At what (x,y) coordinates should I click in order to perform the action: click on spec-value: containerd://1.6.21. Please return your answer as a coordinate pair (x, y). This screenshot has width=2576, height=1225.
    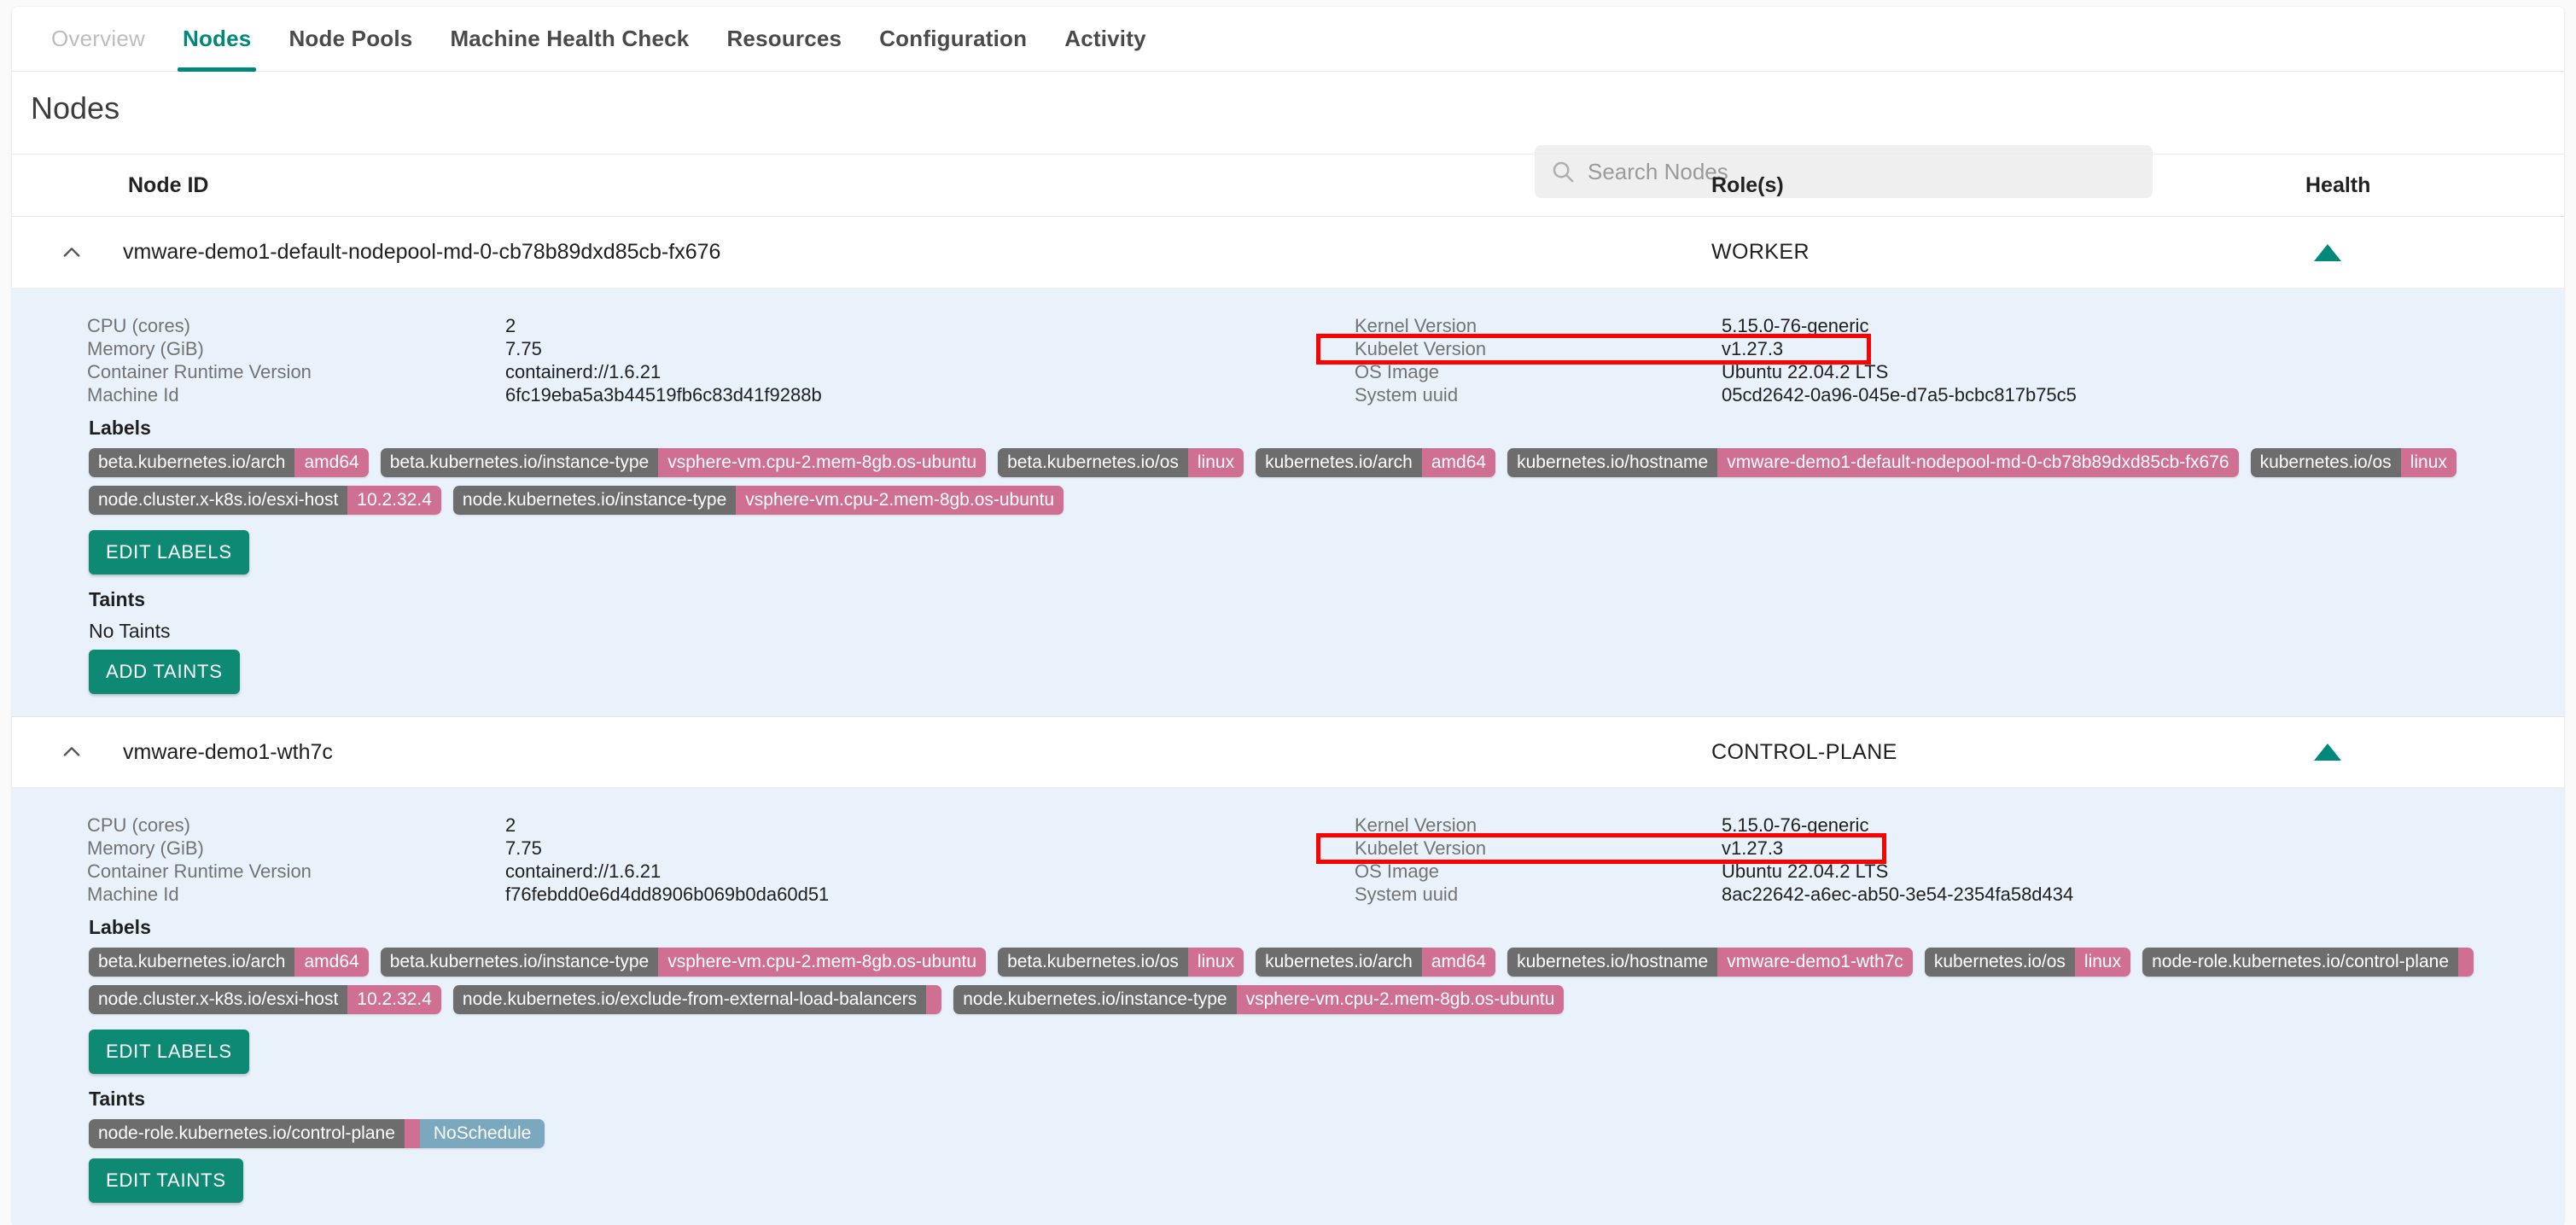
    Looking at the image, I should click on (583, 871).